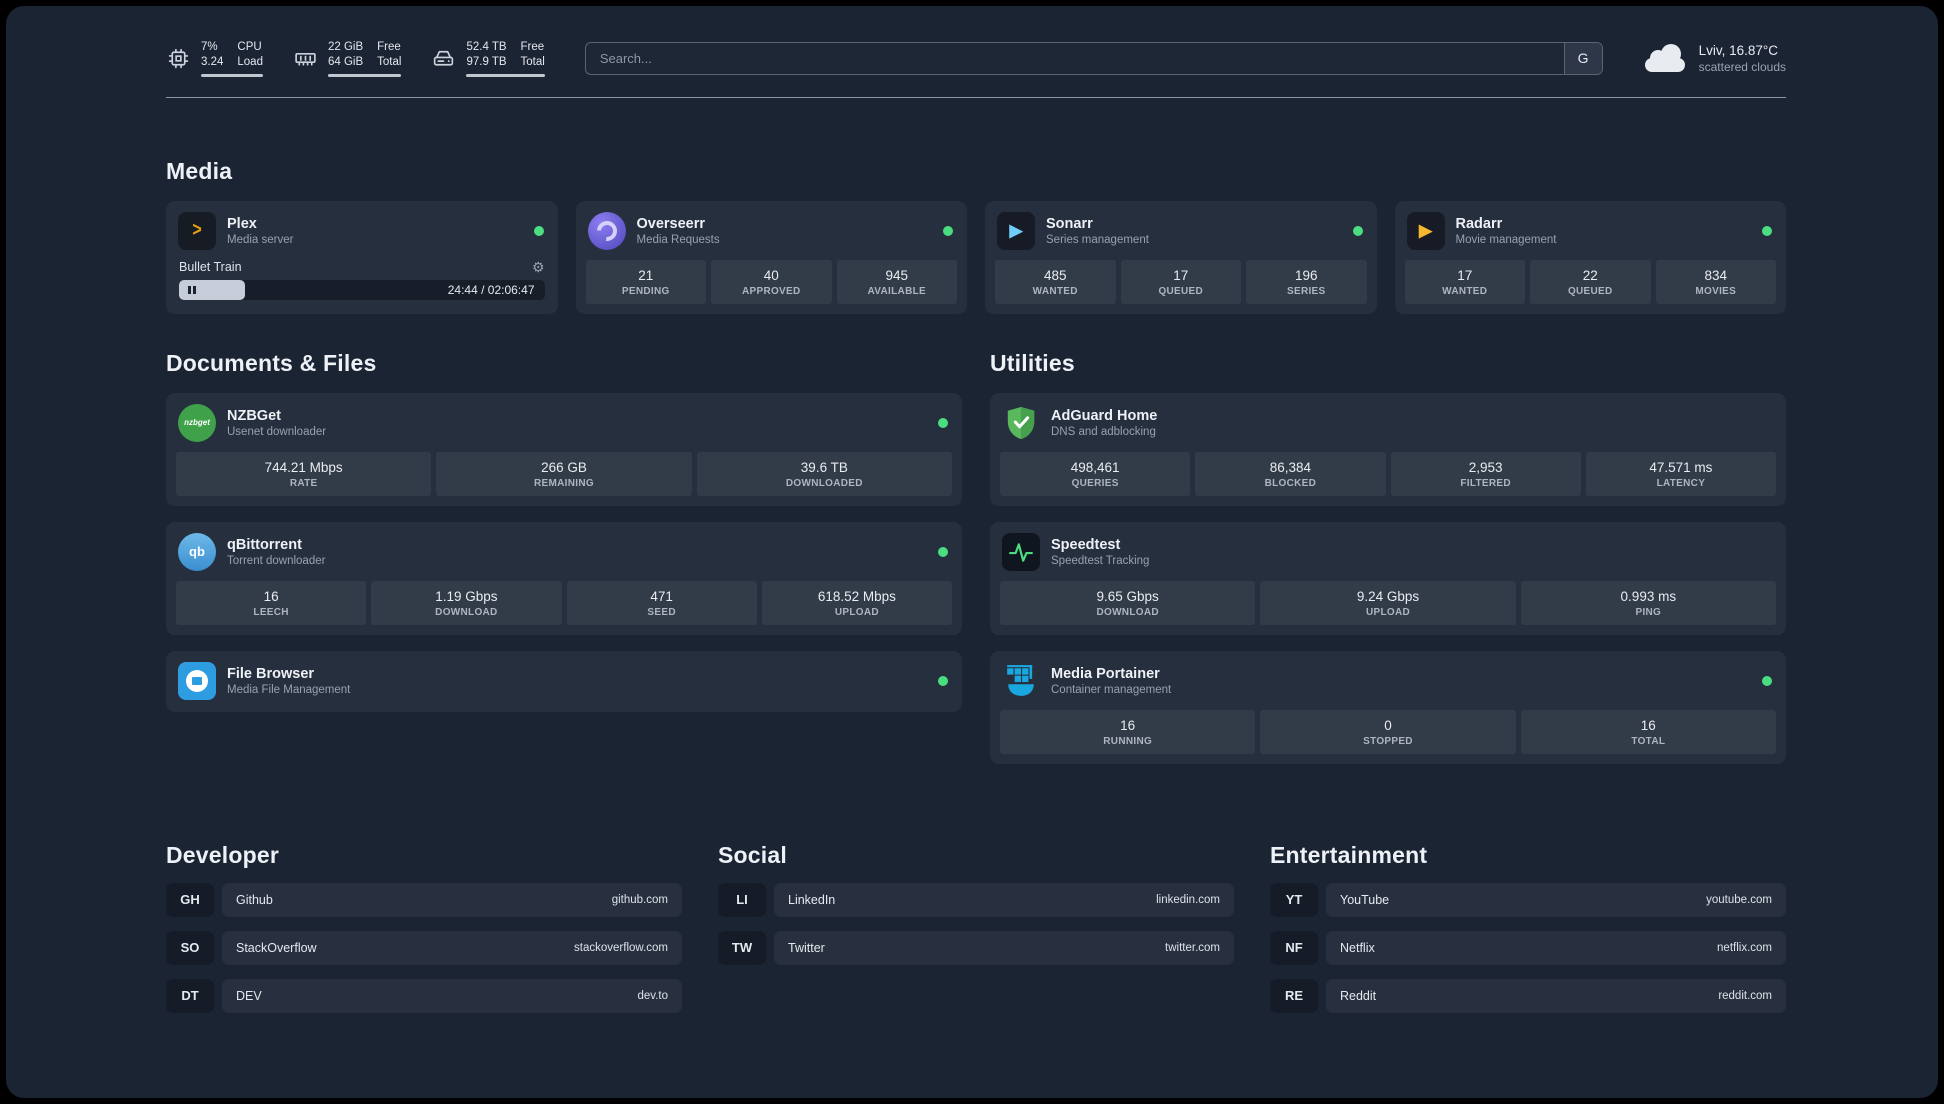 This screenshot has height=1104, width=1944. What do you see at coordinates (260, 239) in the screenshot?
I see `service-desc: Media server` at bounding box center [260, 239].